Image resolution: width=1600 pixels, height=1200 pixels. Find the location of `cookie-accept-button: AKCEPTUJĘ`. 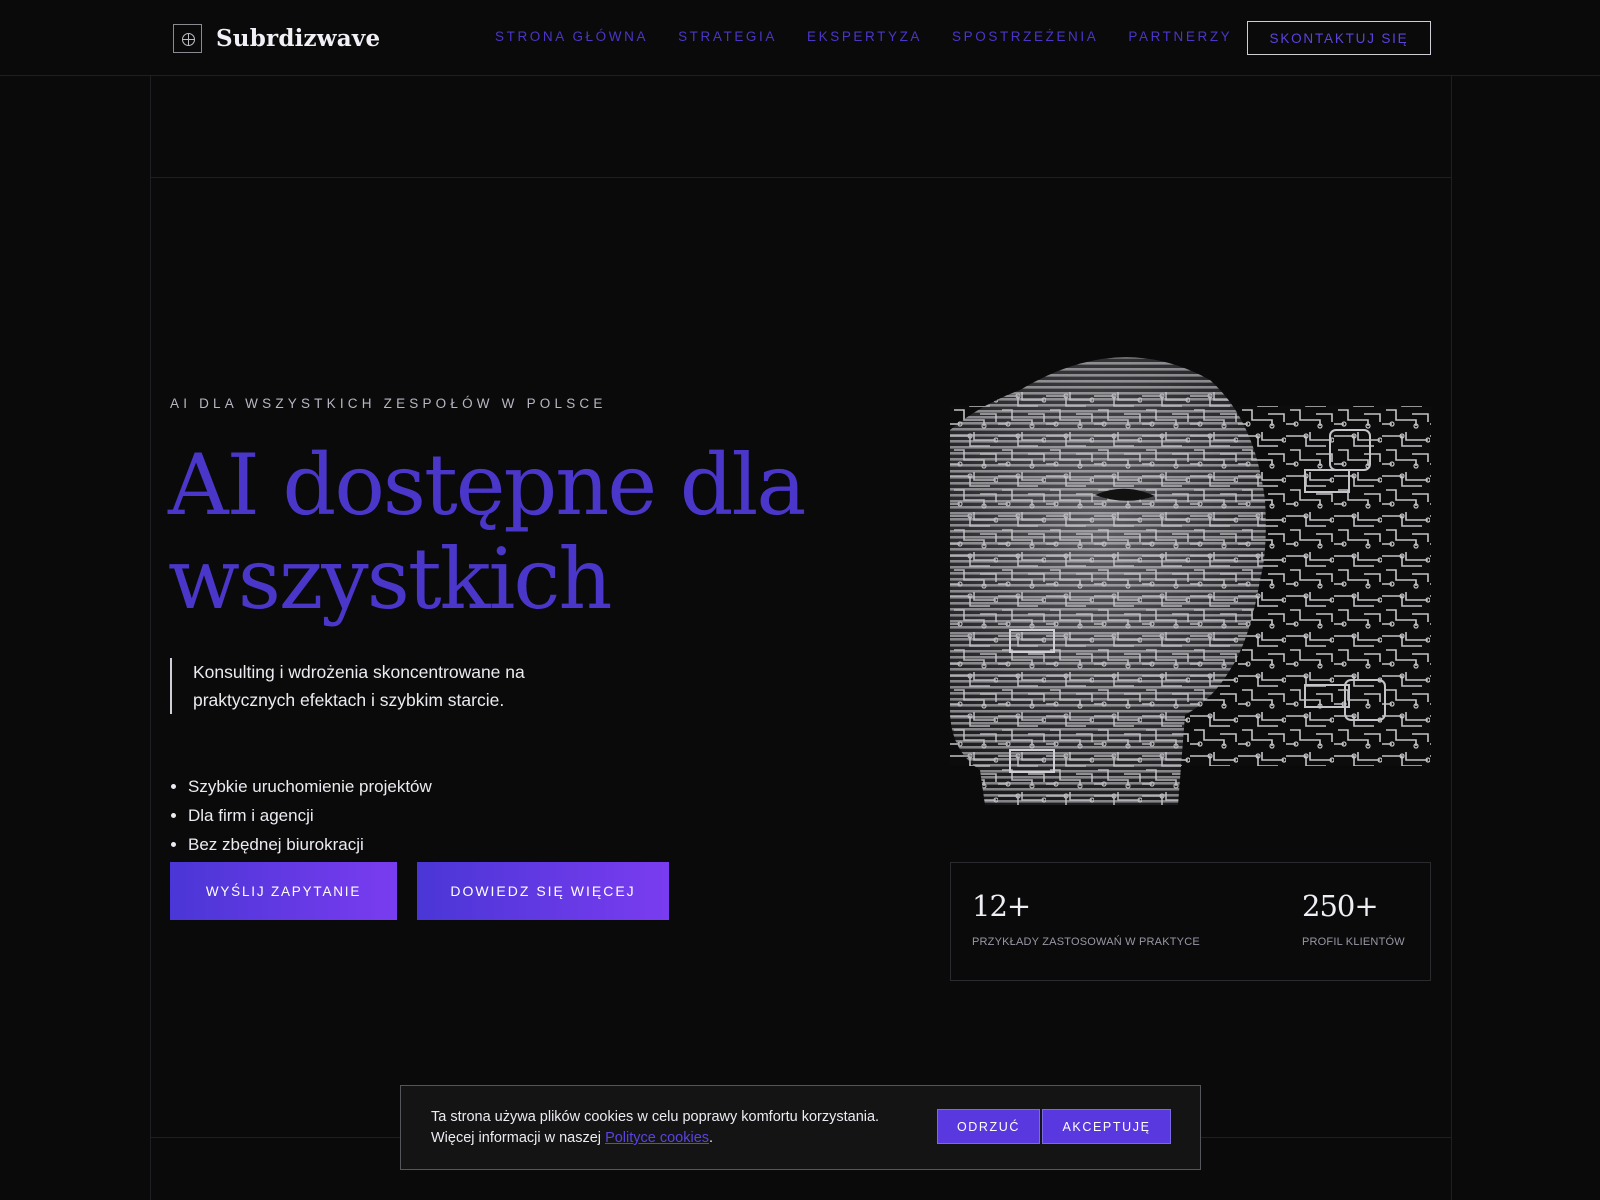

cookie-accept-button: AKCEPTUJĘ is located at coordinates (1106, 1126).